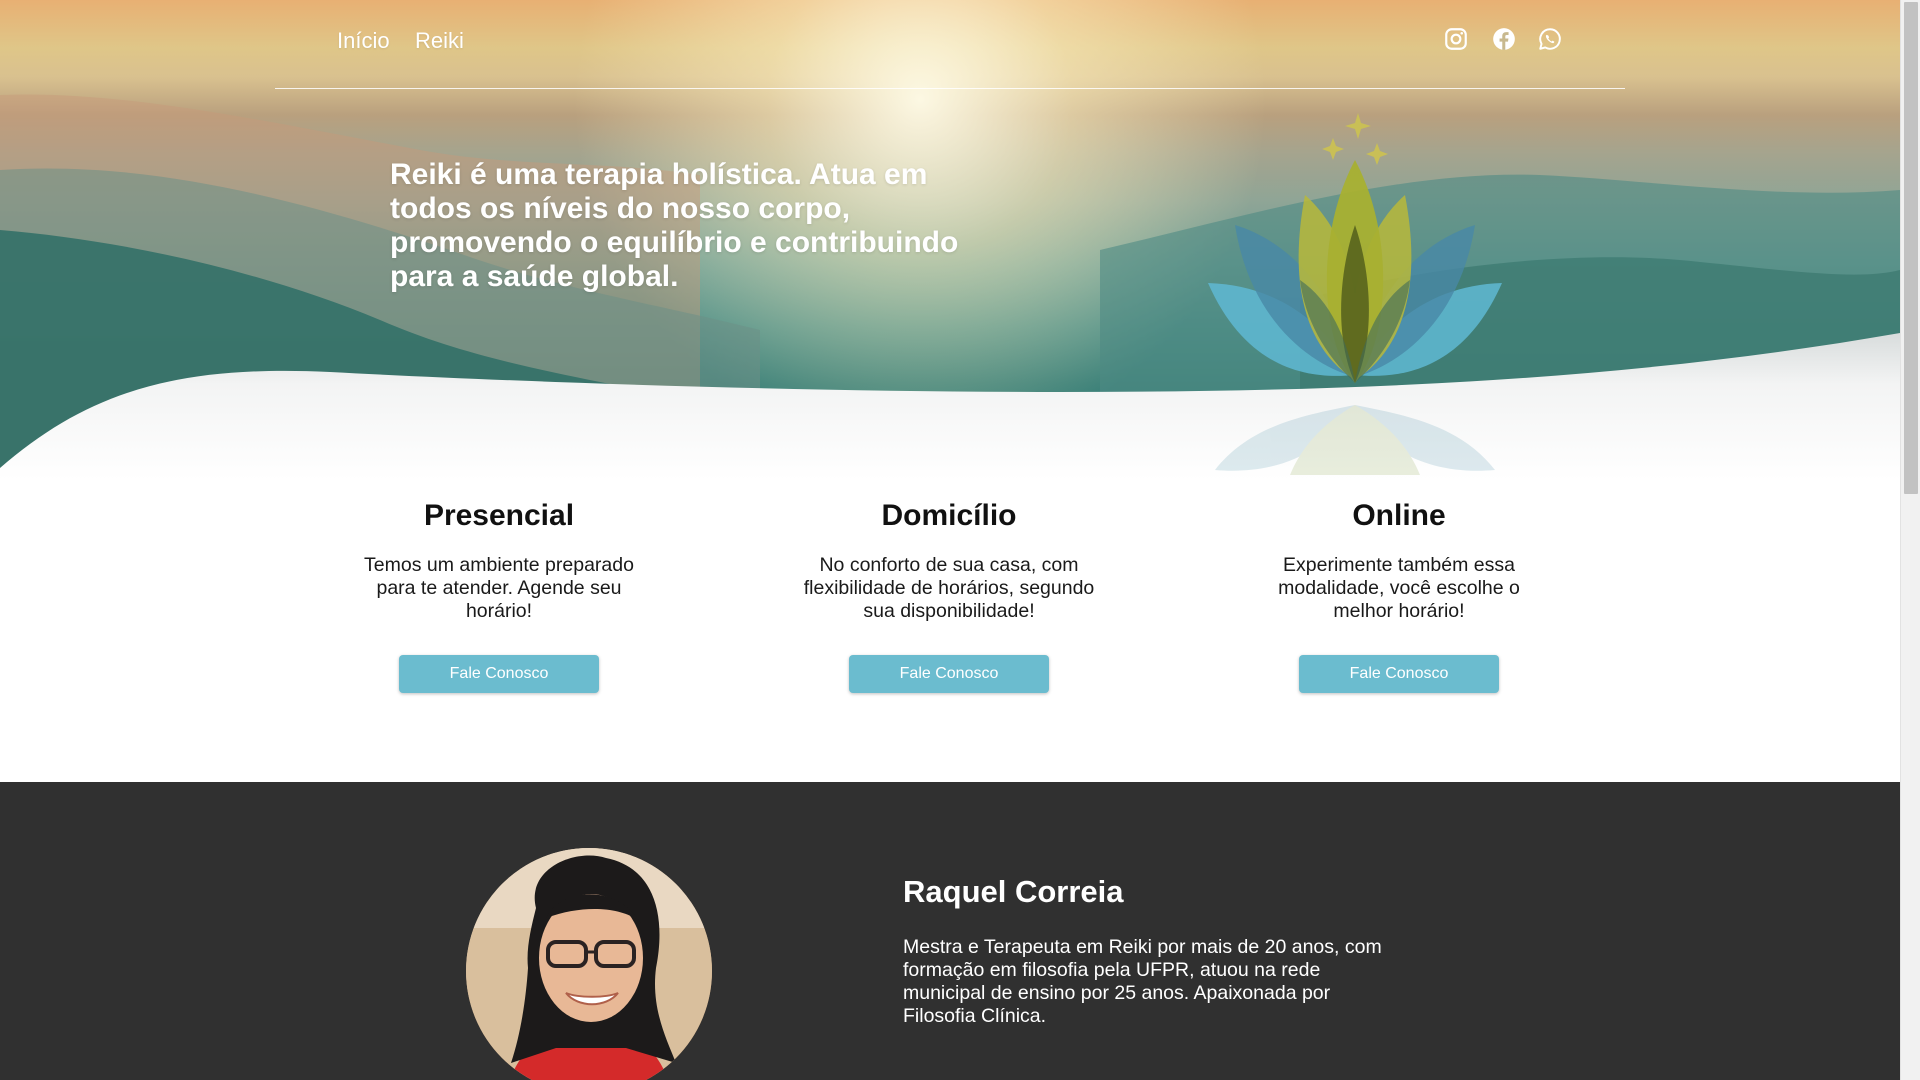 Image resolution: width=1920 pixels, height=1080 pixels. Describe the element at coordinates (499, 515) in the screenshot. I see `service-title: Presencial` at that location.